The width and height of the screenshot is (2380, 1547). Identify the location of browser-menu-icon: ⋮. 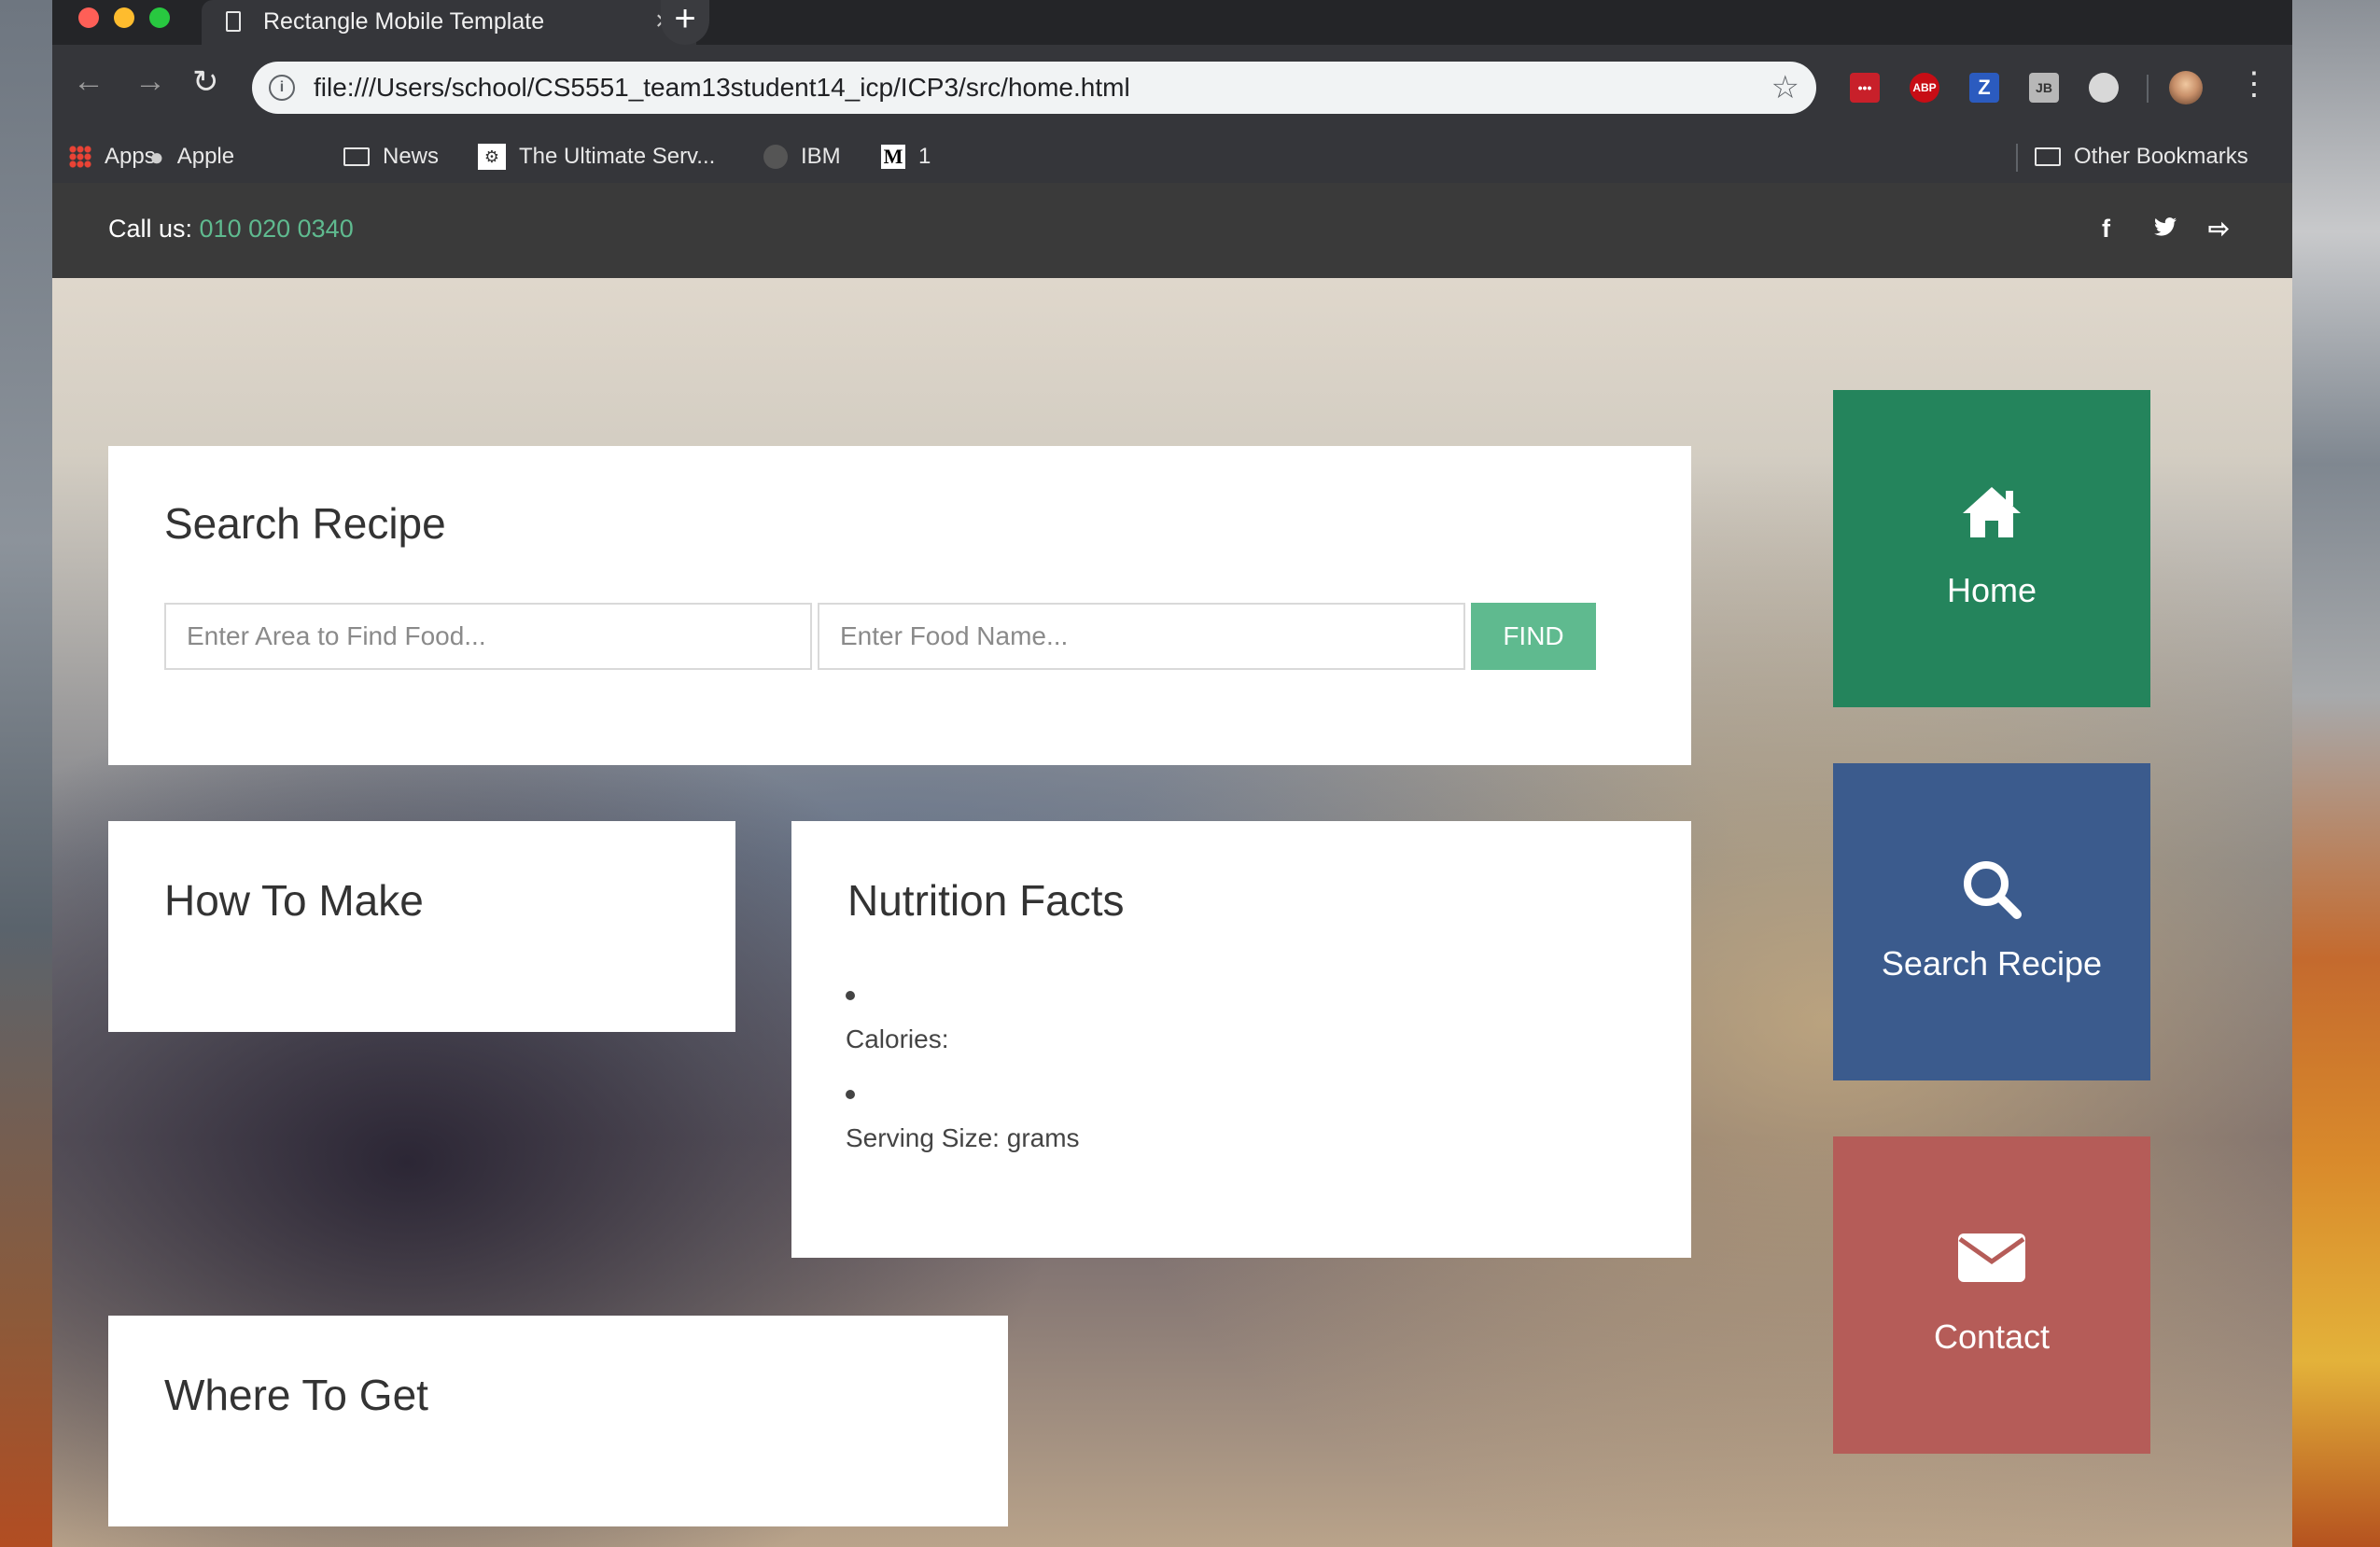
(2254, 84).